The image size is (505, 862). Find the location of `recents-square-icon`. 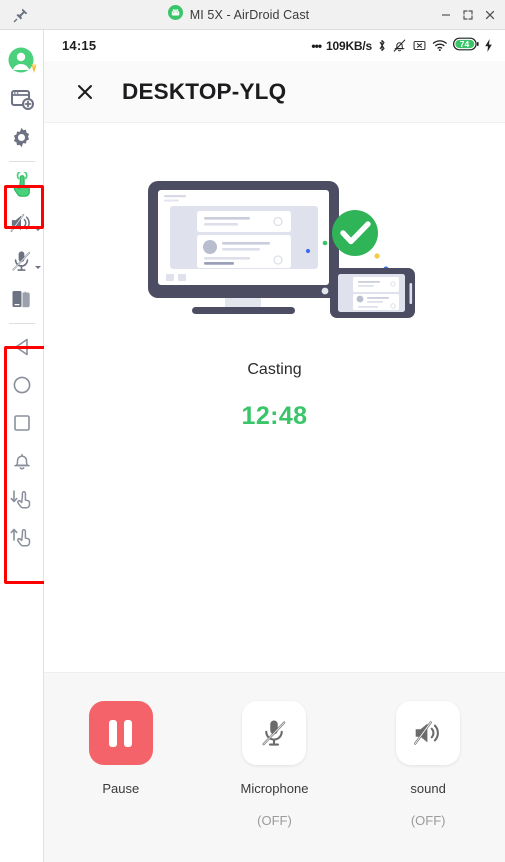

recents-square-icon is located at coordinates (21, 423).